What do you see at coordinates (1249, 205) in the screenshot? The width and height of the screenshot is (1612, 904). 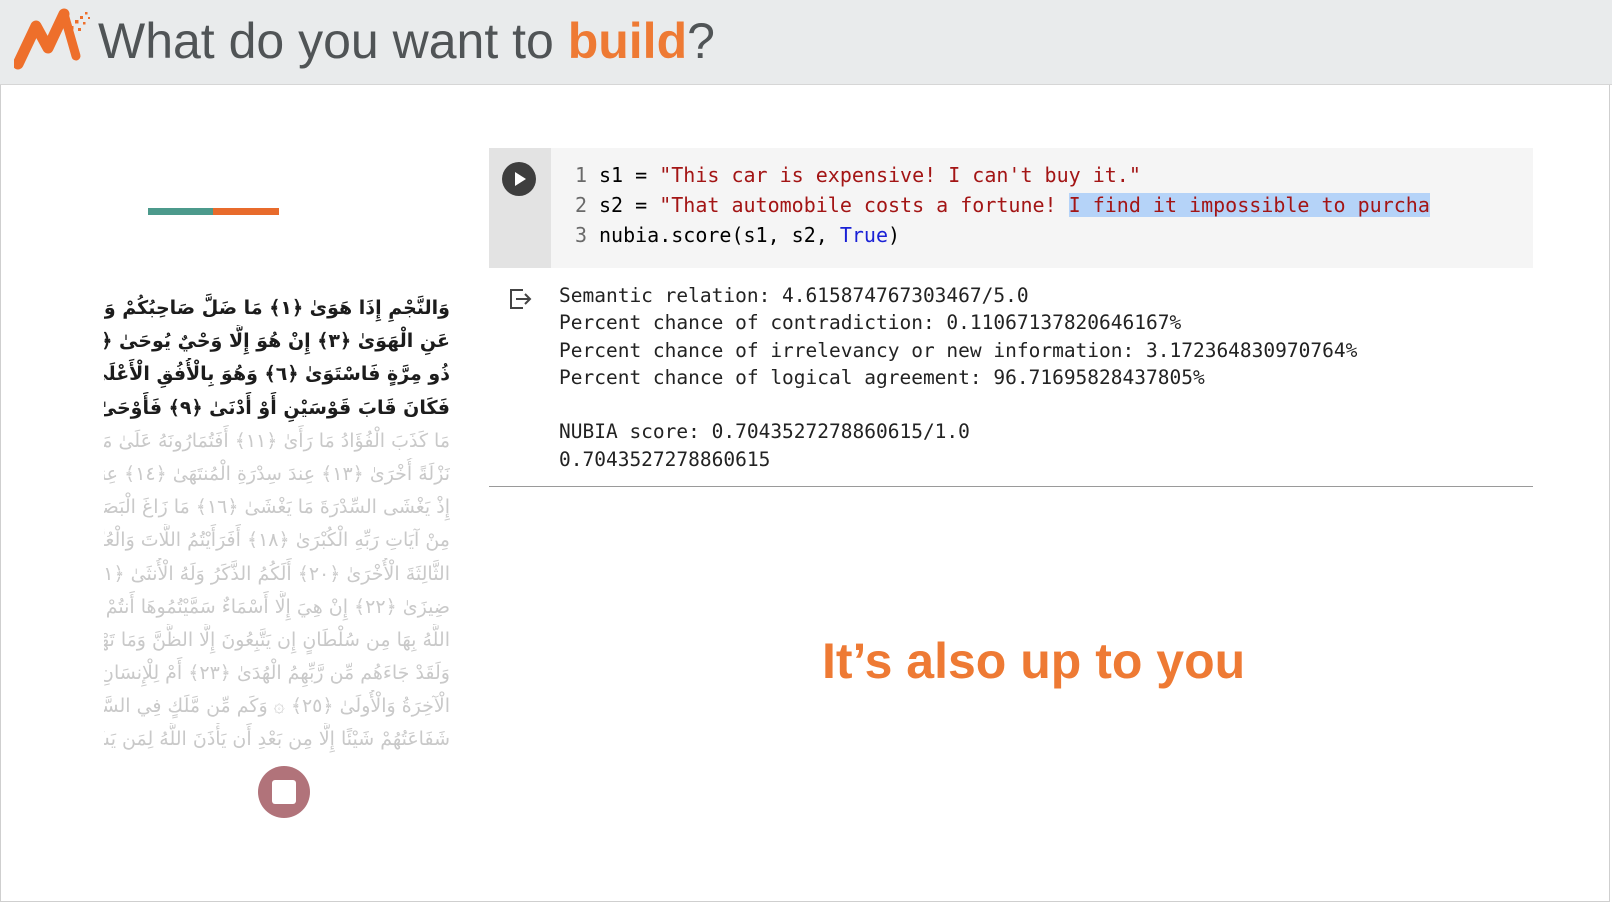 I see `code-selection: I find it impossible to purcha` at bounding box center [1249, 205].